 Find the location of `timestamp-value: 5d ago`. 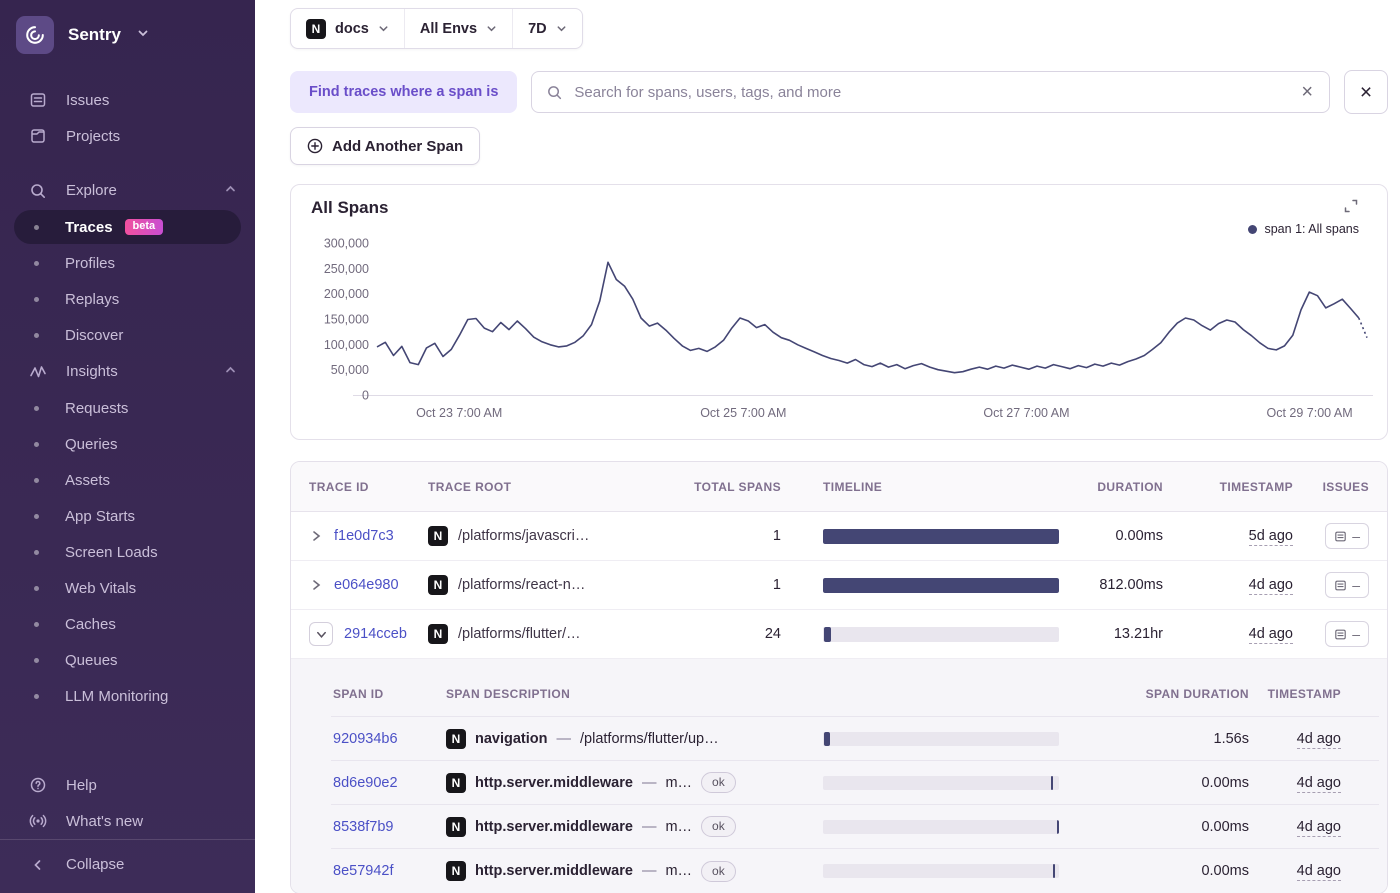

timestamp-value: 5d ago is located at coordinates (1270, 537).